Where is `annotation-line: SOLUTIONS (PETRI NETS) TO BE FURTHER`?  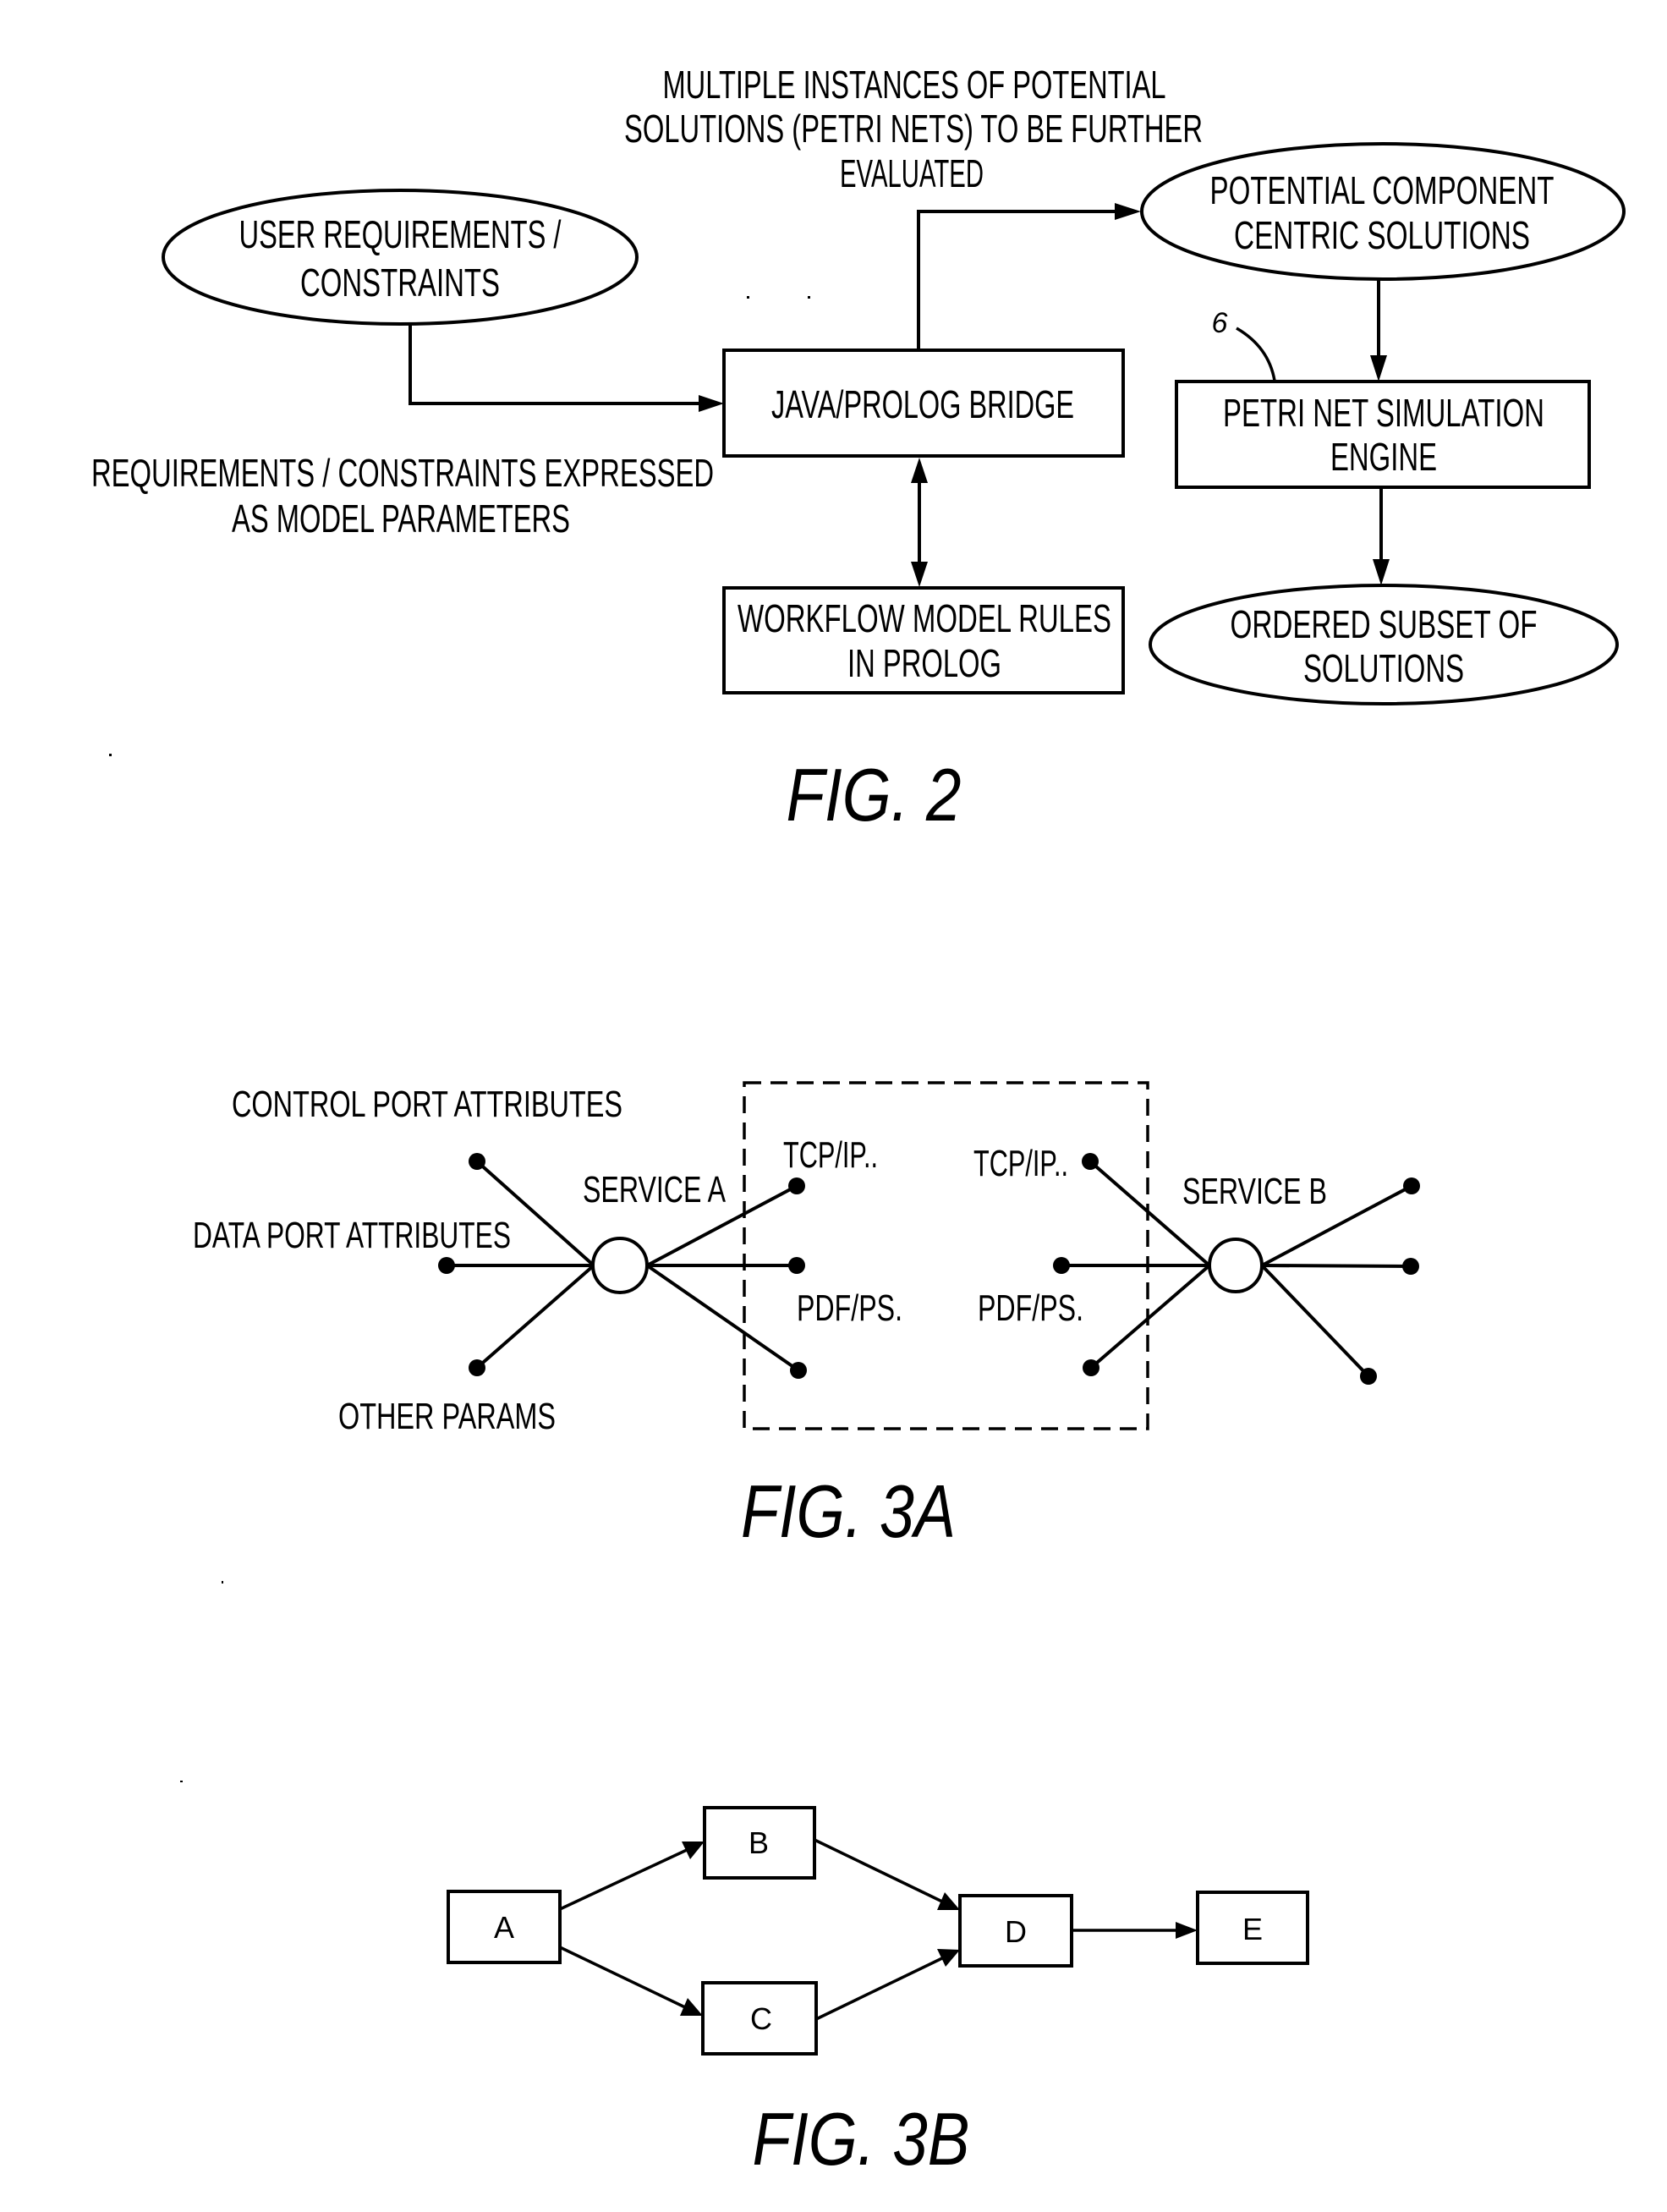
annotation-line: SOLUTIONS (PETRI NETS) TO BE FURTHER is located at coordinates (913, 129).